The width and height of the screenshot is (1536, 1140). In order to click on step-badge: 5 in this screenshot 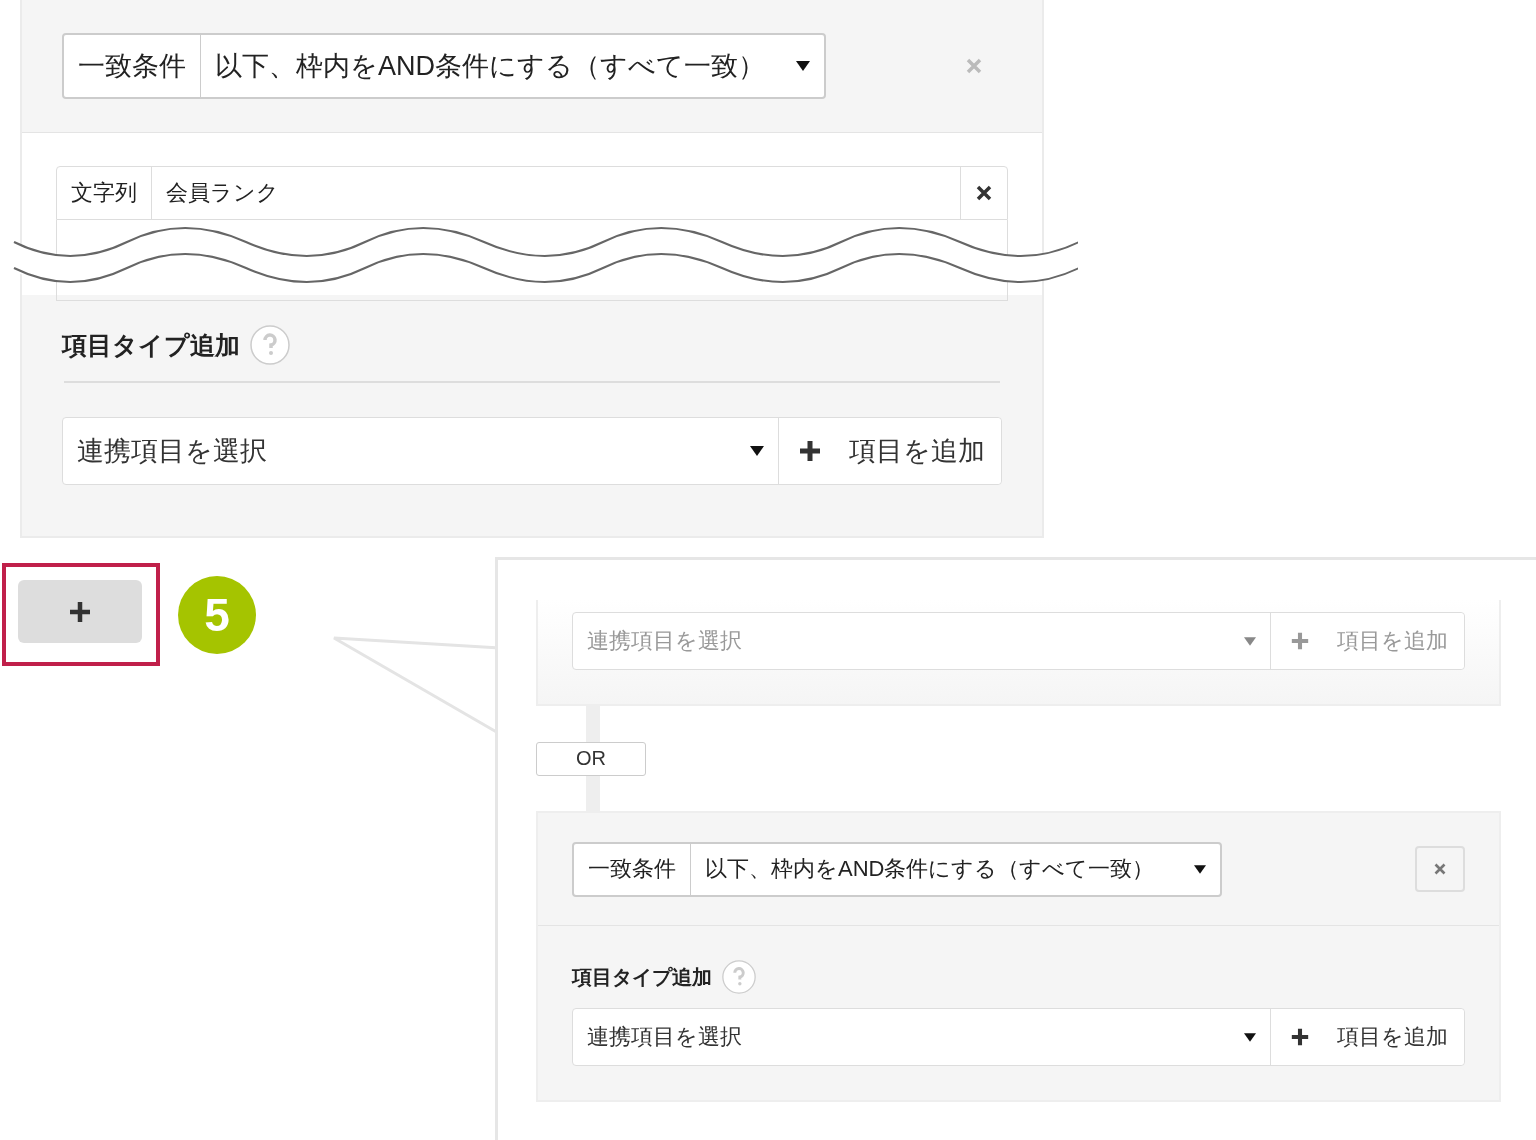, I will do `click(217, 615)`.